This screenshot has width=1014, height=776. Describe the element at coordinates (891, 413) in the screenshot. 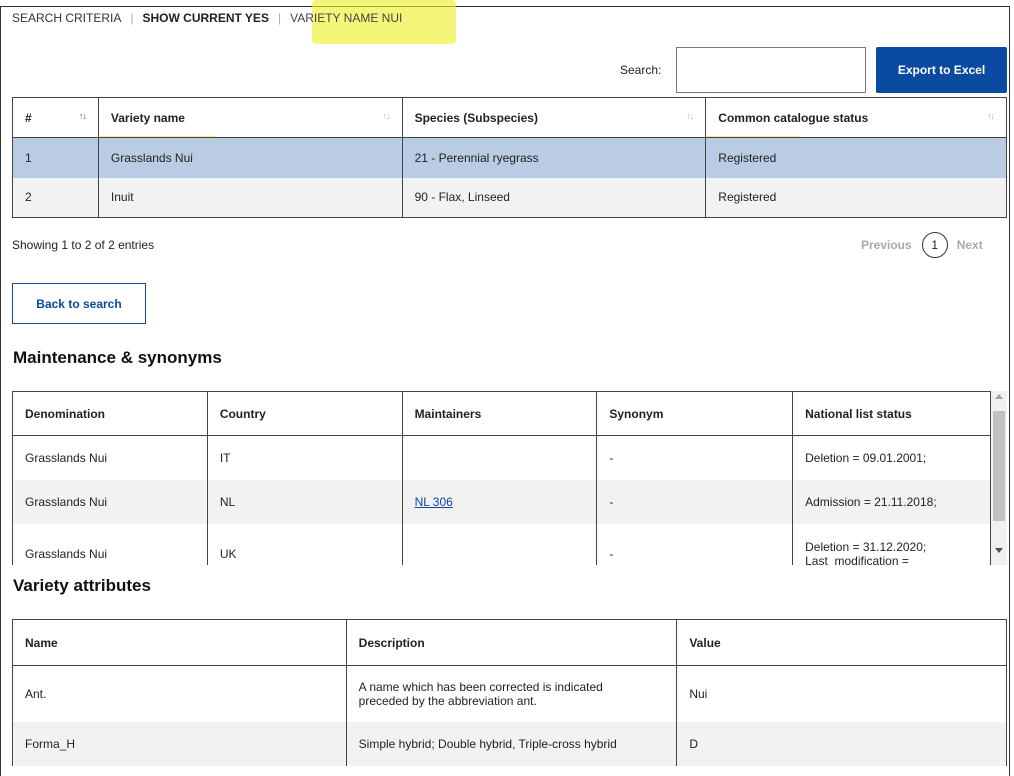

I see `column-header-national-status: National list status` at that location.